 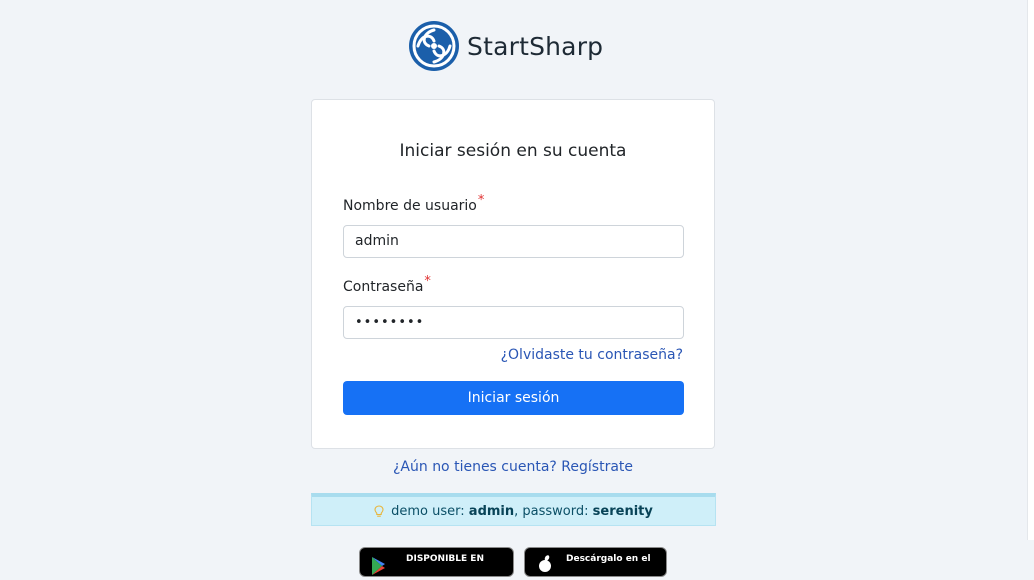 What do you see at coordinates (513, 241) in the screenshot?
I see `username-input: admin` at bounding box center [513, 241].